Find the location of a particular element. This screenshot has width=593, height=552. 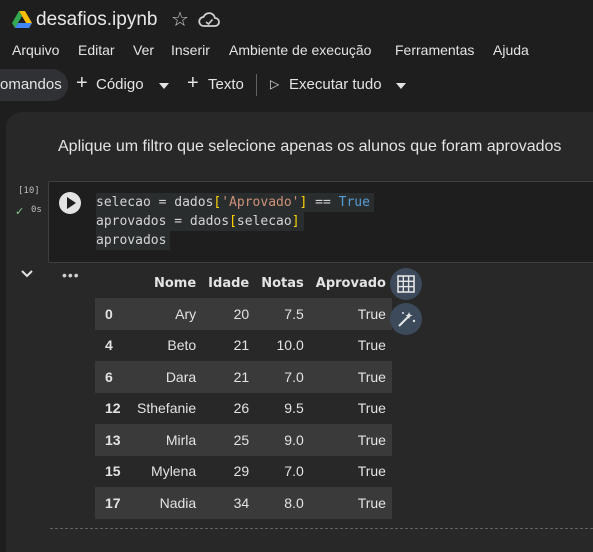

cell-notas: 8.0 is located at coordinates (282, 503).